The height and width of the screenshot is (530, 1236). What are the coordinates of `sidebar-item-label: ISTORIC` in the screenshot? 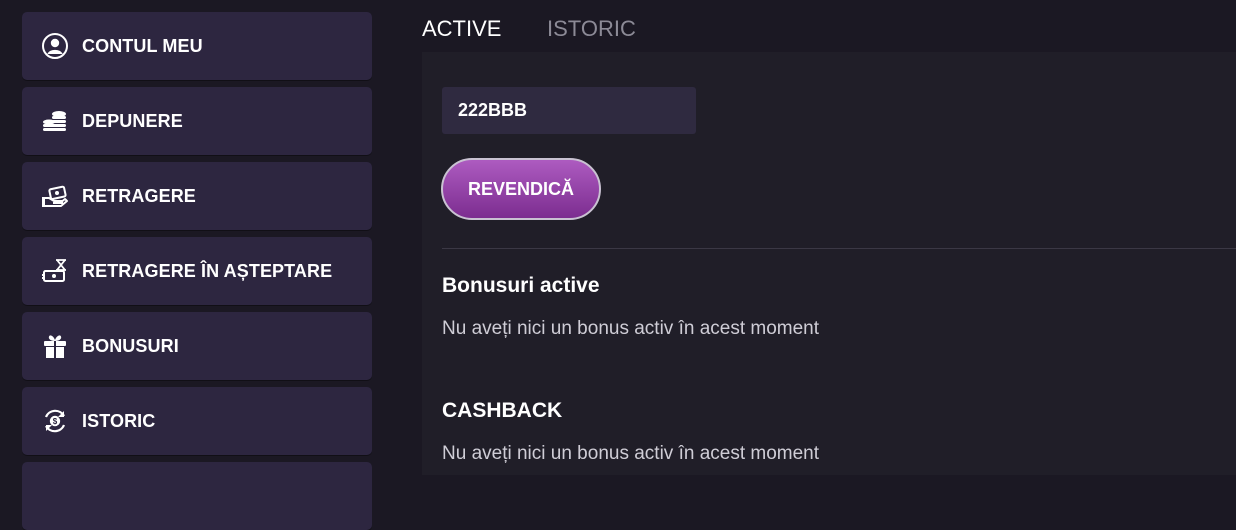 It's located at (119, 420).